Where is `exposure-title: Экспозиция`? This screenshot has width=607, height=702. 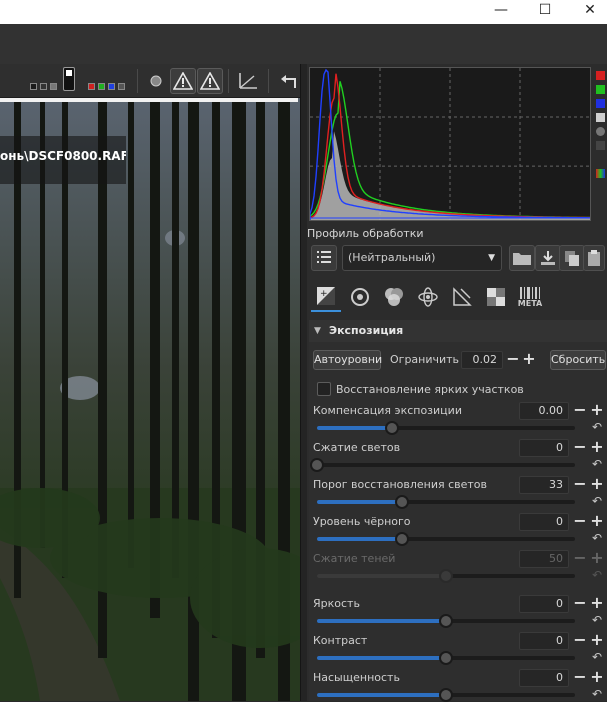 exposure-title: Экспозиция is located at coordinates (366, 330).